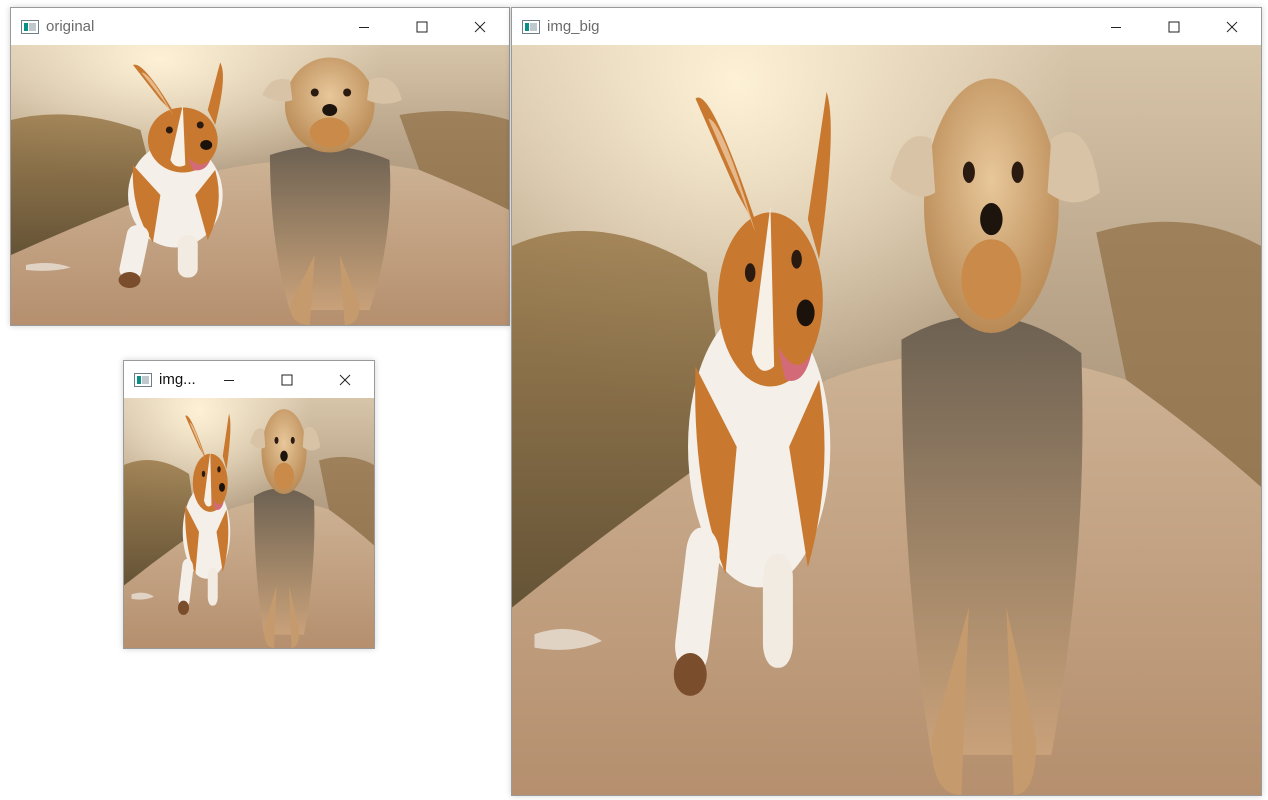  What do you see at coordinates (70, 26) in the screenshot?
I see `original-window-title: original` at bounding box center [70, 26].